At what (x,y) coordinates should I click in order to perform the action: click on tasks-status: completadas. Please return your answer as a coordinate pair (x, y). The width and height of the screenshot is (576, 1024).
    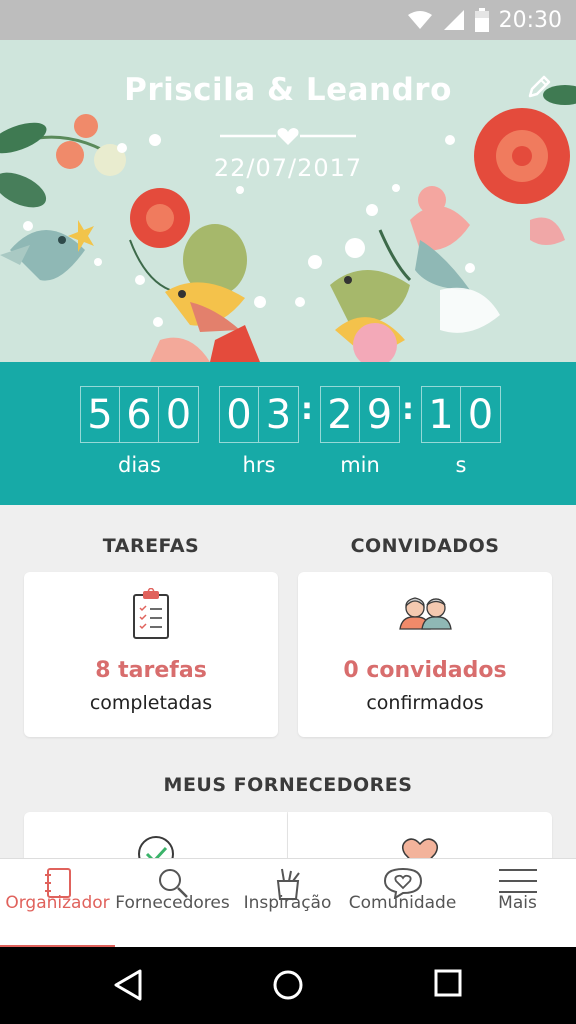
    Looking at the image, I should click on (151, 703).